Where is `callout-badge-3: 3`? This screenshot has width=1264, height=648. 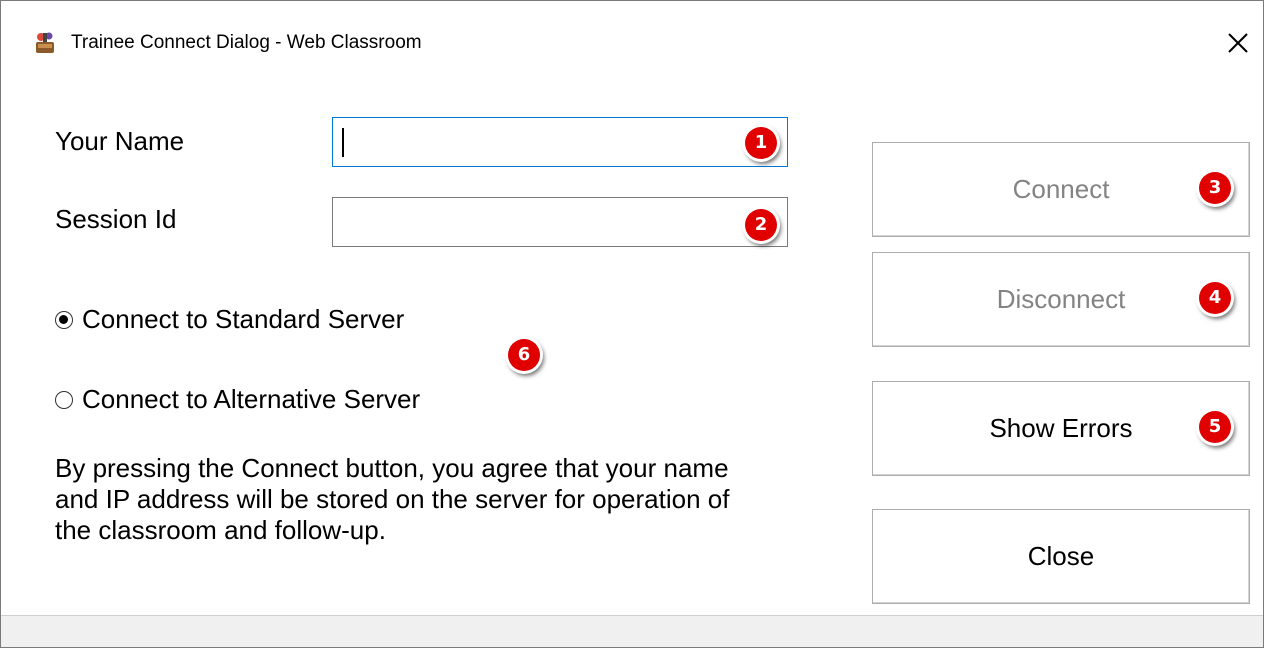
callout-badge-3: 3 is located at coordinates (1215, 188).